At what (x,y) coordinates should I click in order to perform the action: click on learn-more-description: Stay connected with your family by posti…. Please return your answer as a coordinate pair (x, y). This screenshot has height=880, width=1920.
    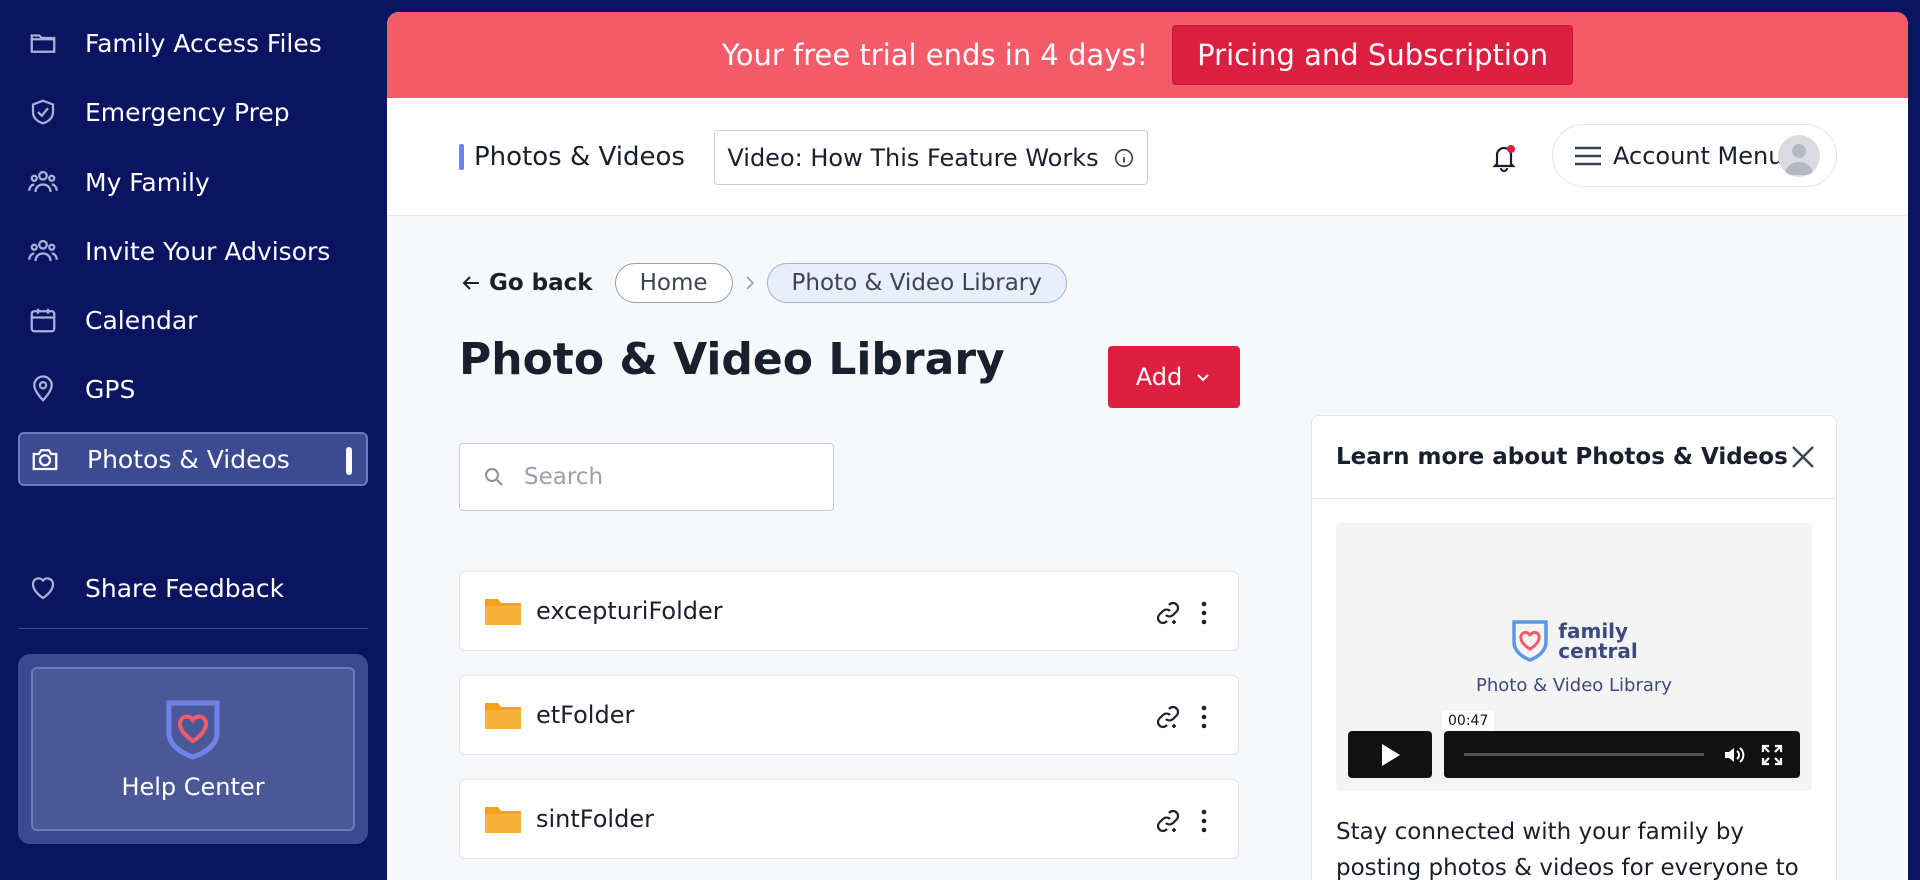
    Looking at the image, I should click on (1567, 849).